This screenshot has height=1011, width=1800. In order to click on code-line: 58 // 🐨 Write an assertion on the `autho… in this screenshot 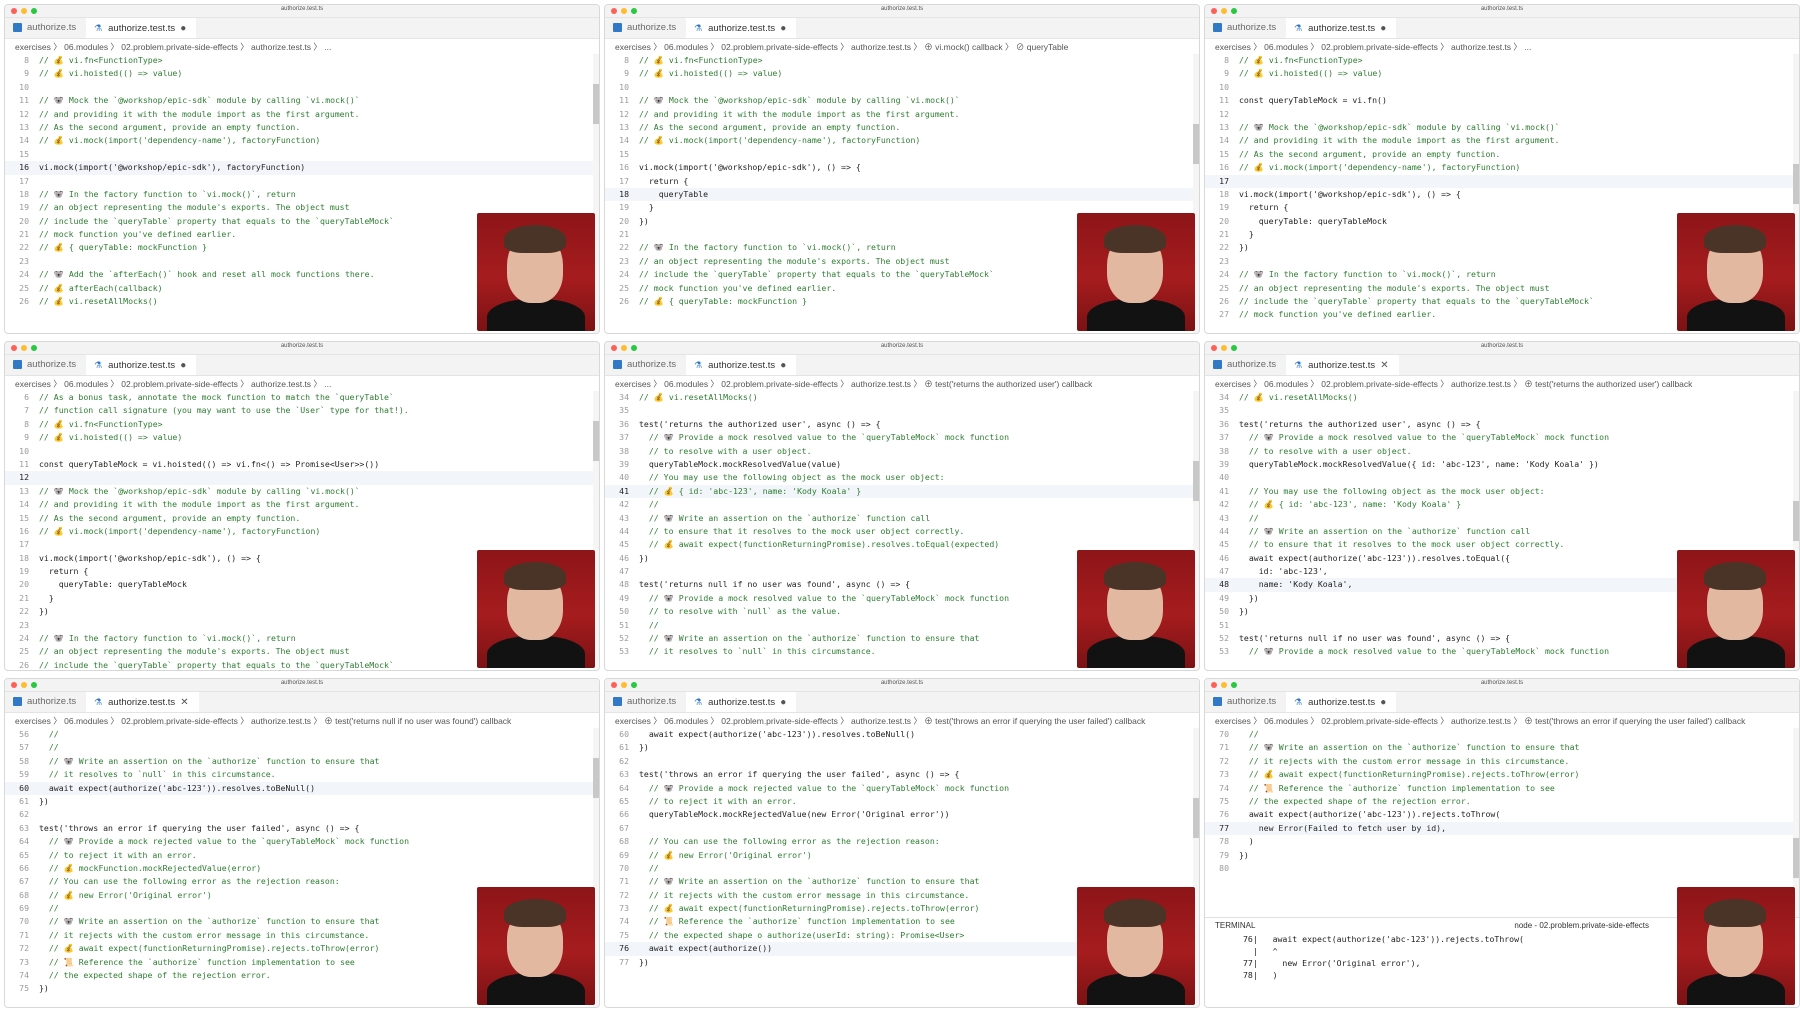, I will do `click(302, 761)`.